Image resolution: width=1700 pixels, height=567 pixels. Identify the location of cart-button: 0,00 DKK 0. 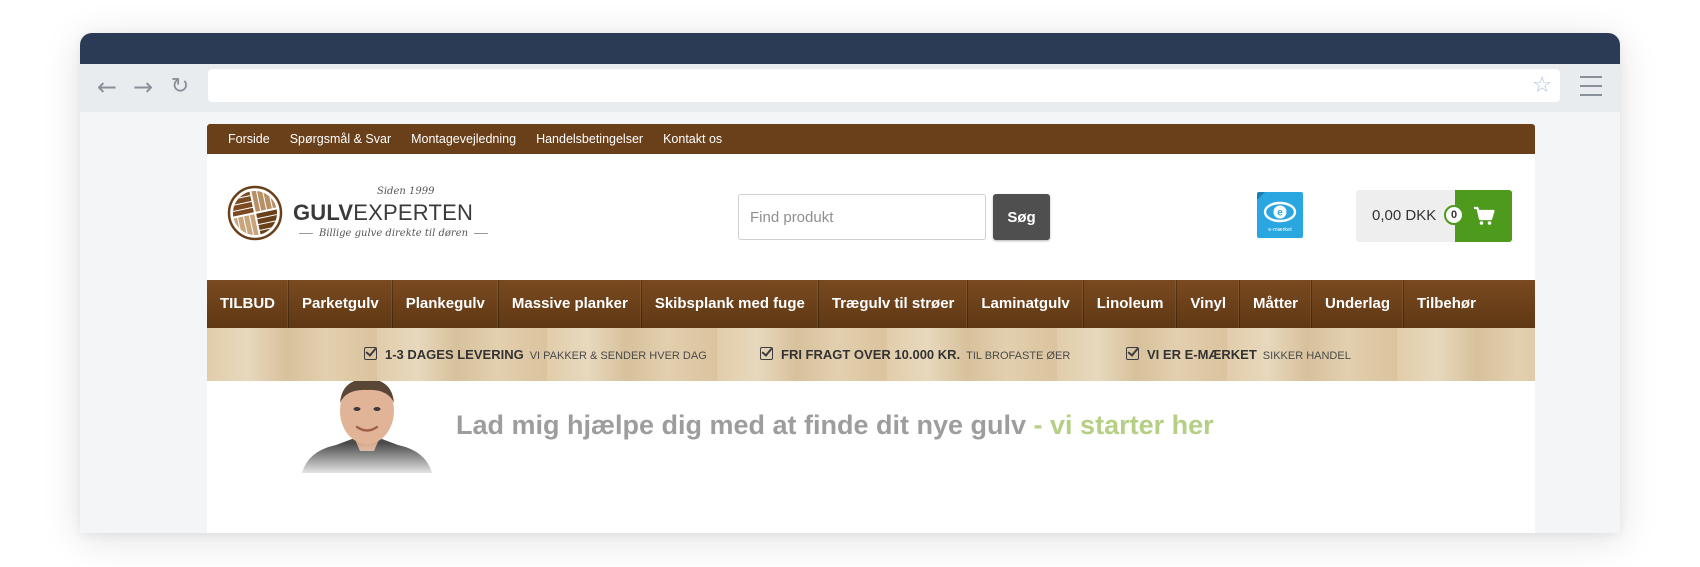
(1434, 216).